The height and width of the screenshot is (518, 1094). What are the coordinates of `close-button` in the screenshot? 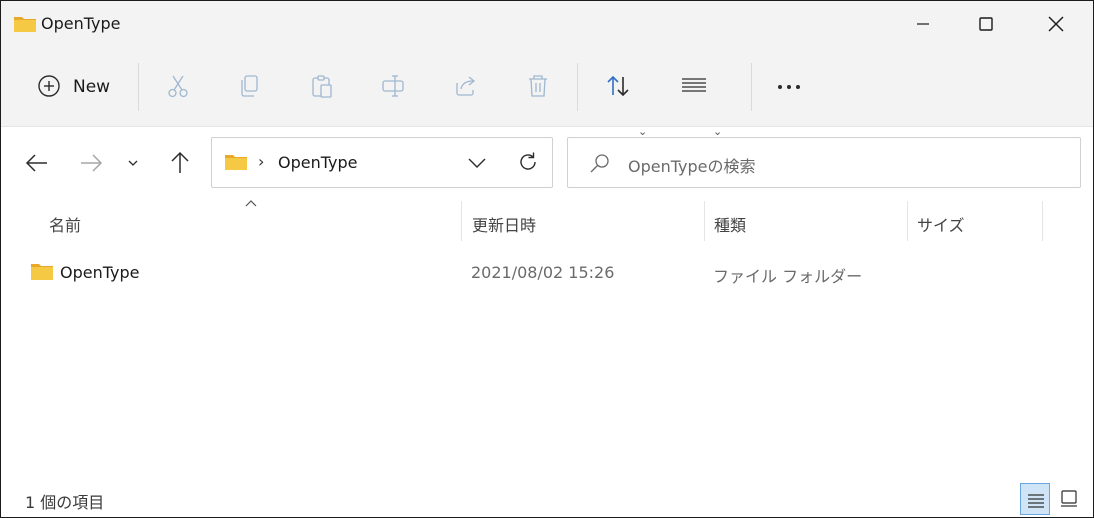 It's located at (1056, 24).